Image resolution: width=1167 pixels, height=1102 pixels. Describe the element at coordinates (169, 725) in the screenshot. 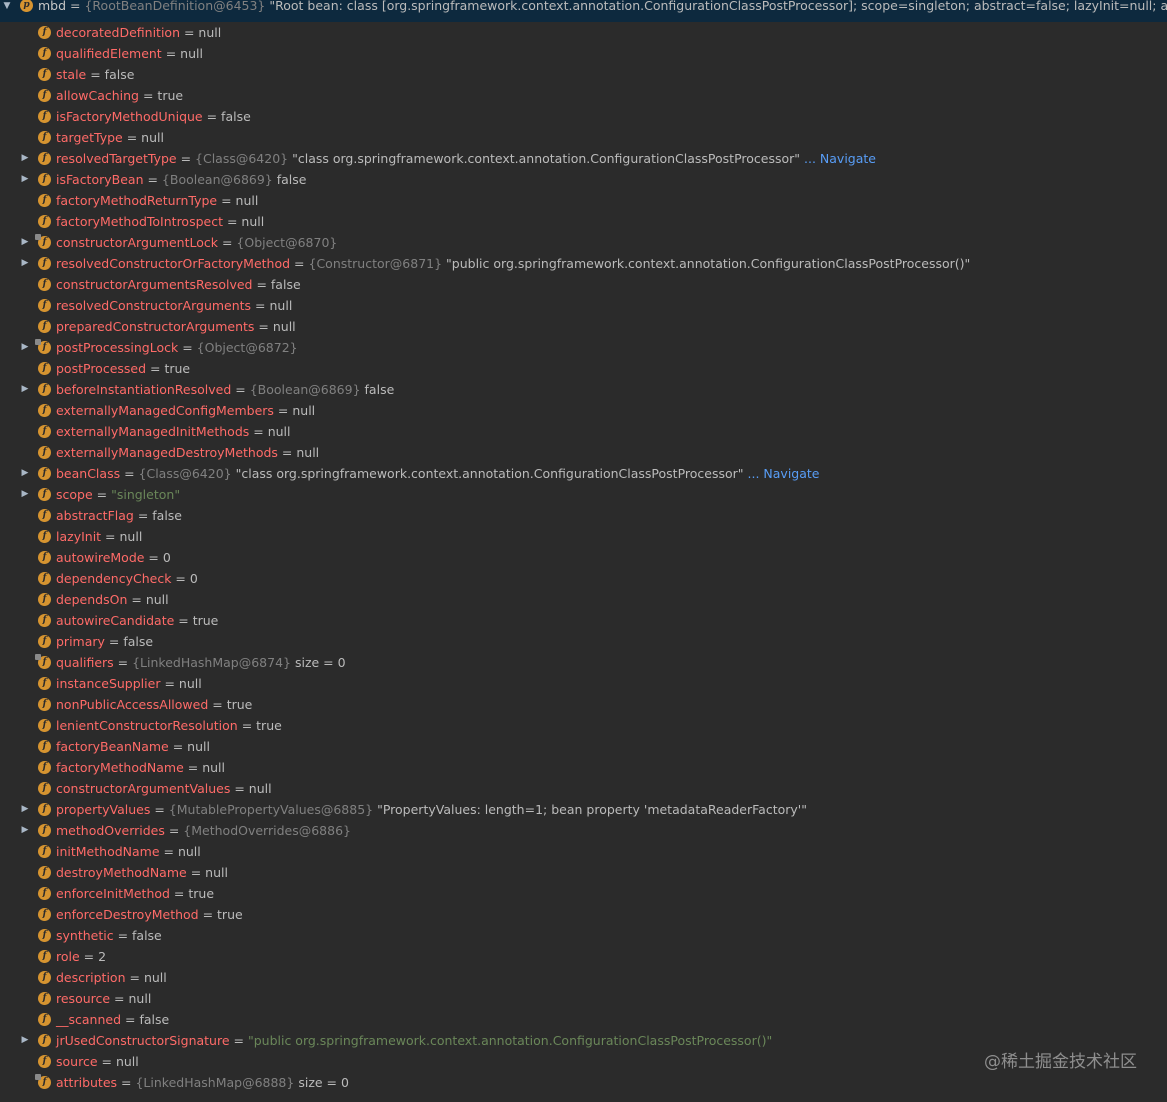

I see `row-text: lenientConstructorResolution = true` at that location.